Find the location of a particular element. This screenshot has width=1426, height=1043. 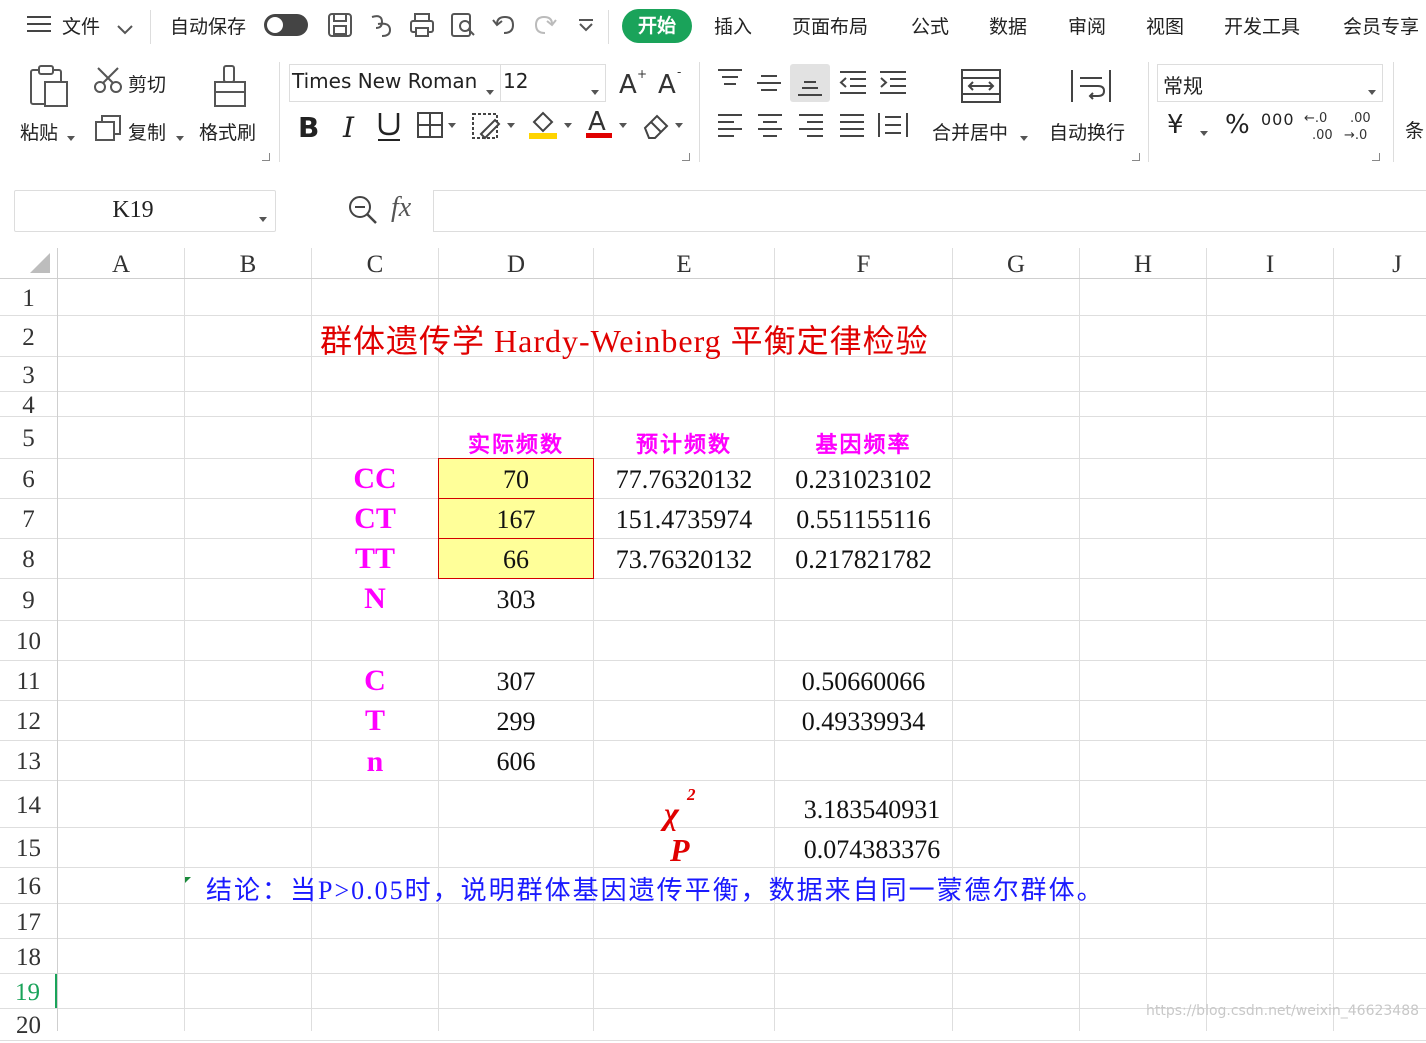

conditional-format-button: 条 is located at coordinates (1414, 129).